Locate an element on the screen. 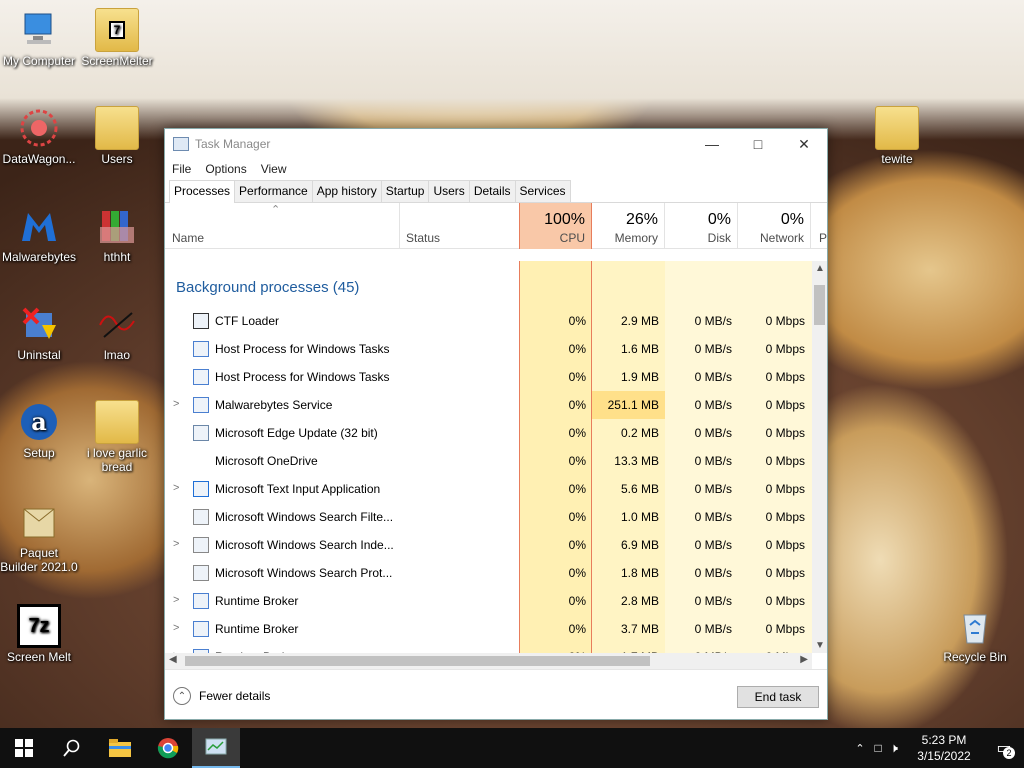 Image resolution: width=1024 pixels, height=768 pixels. tab-performance: Performance is located at coordinates (273, 191).